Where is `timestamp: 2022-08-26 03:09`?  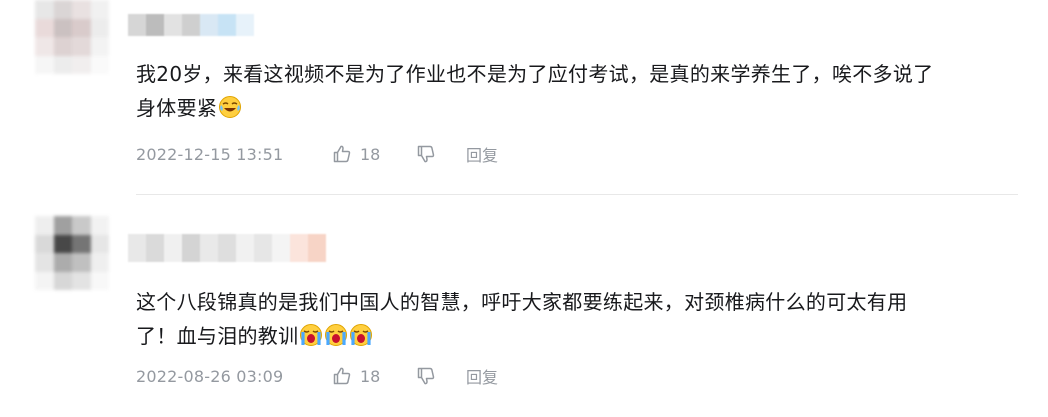 timestamp: 2022-08-26 03:09 is located at coordinates (210, 376).